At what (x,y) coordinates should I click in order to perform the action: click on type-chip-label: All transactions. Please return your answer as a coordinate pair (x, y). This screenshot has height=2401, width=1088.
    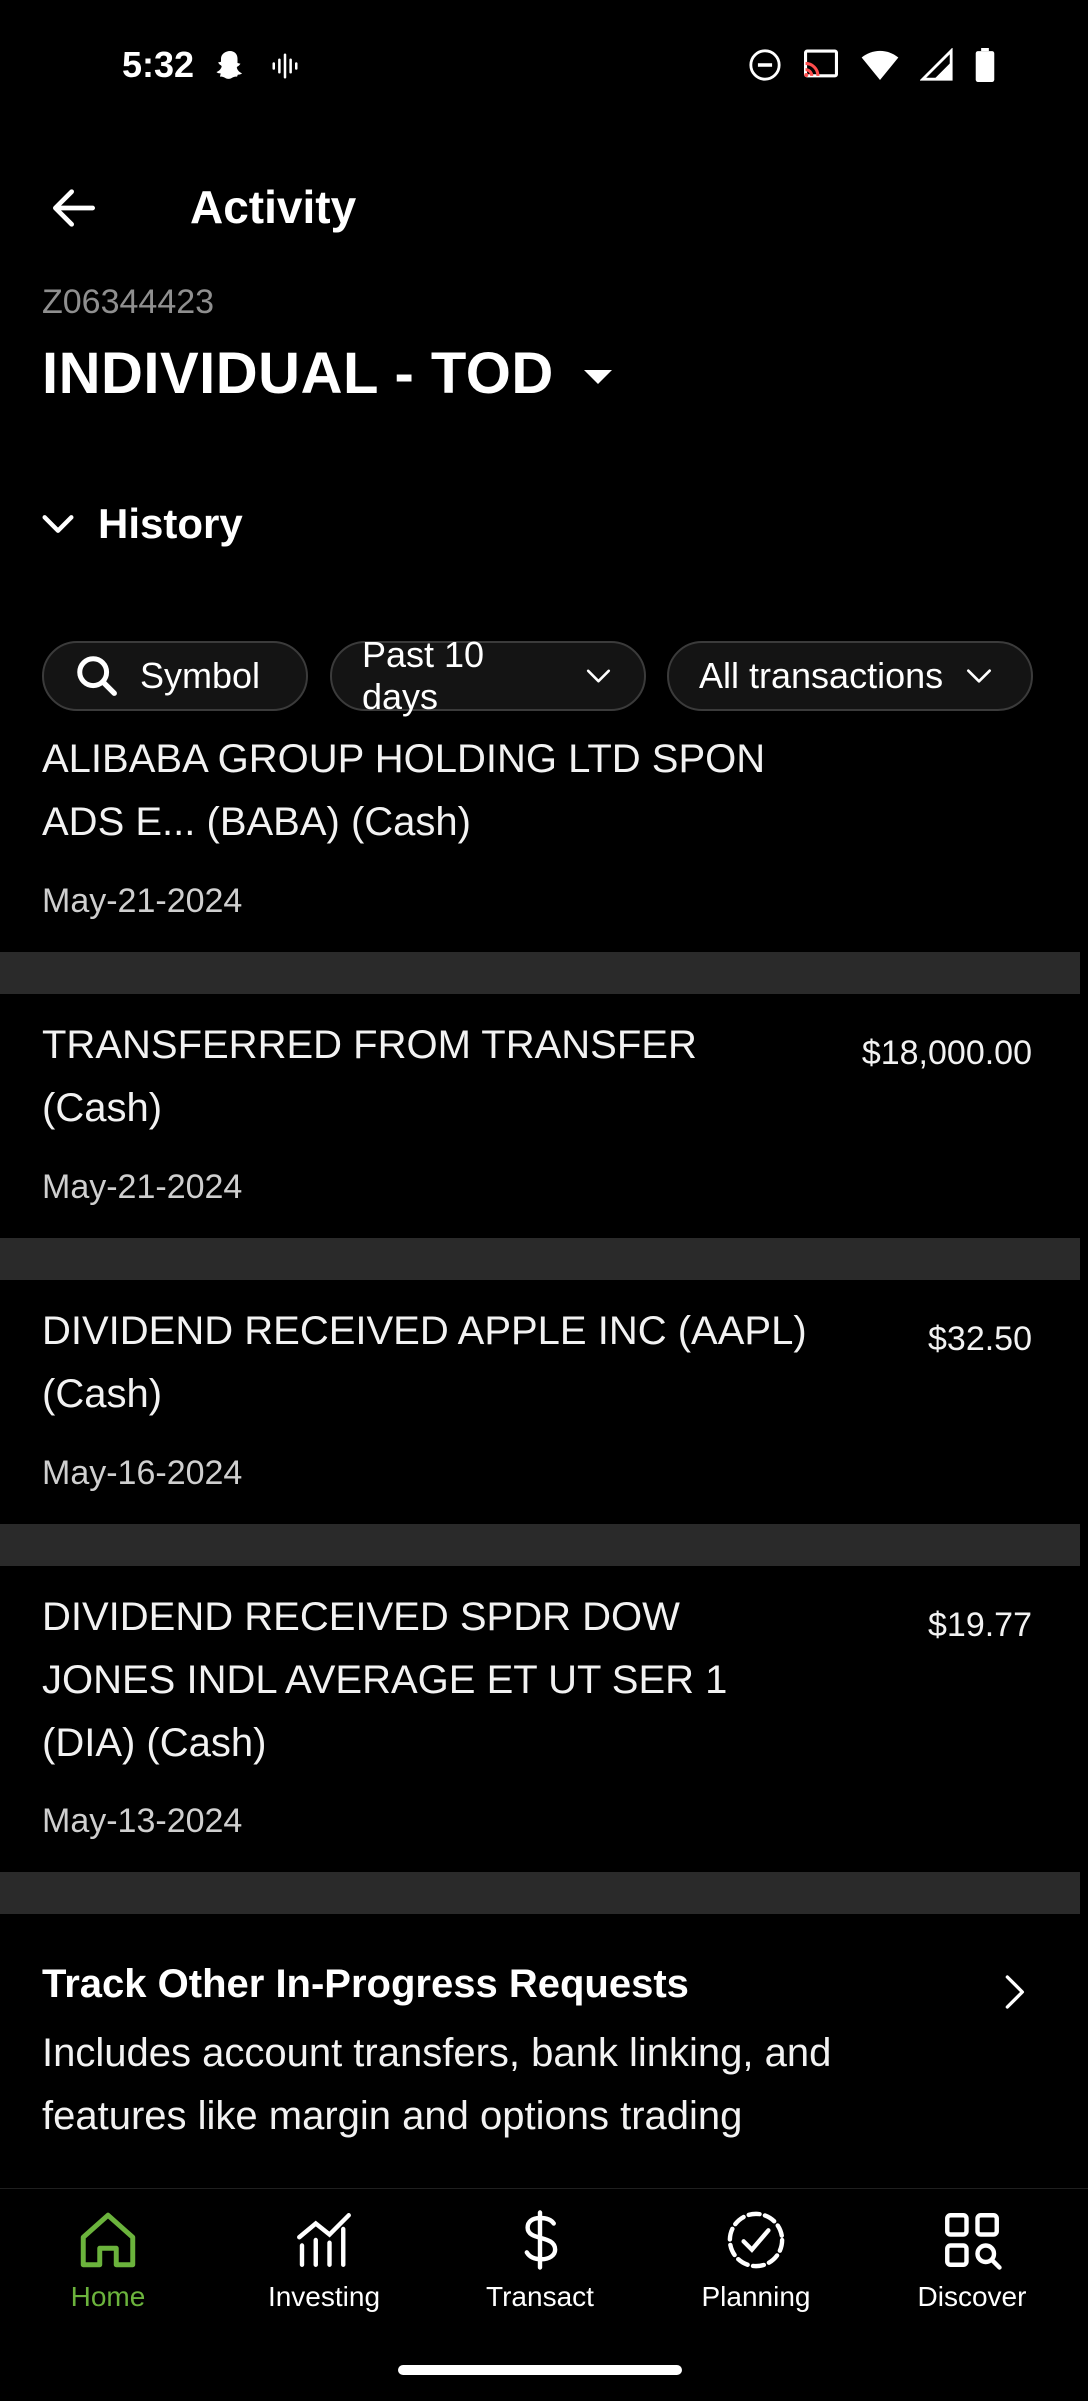
    Looking at the image, I should click on (821, 675).